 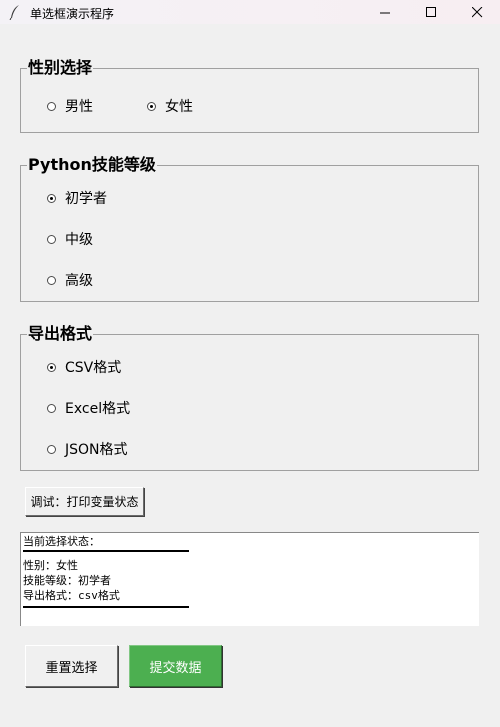 I want to click on maximize-icon, so click(x=430, y=11).